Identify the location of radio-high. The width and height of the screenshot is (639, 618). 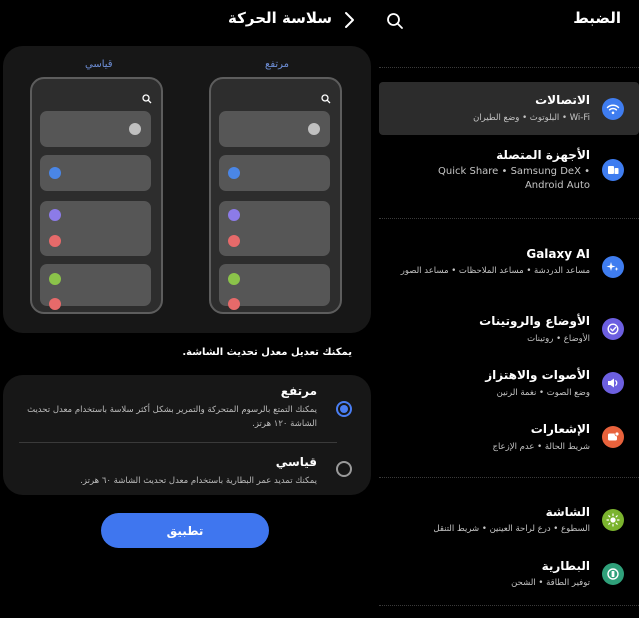
(344, 409).